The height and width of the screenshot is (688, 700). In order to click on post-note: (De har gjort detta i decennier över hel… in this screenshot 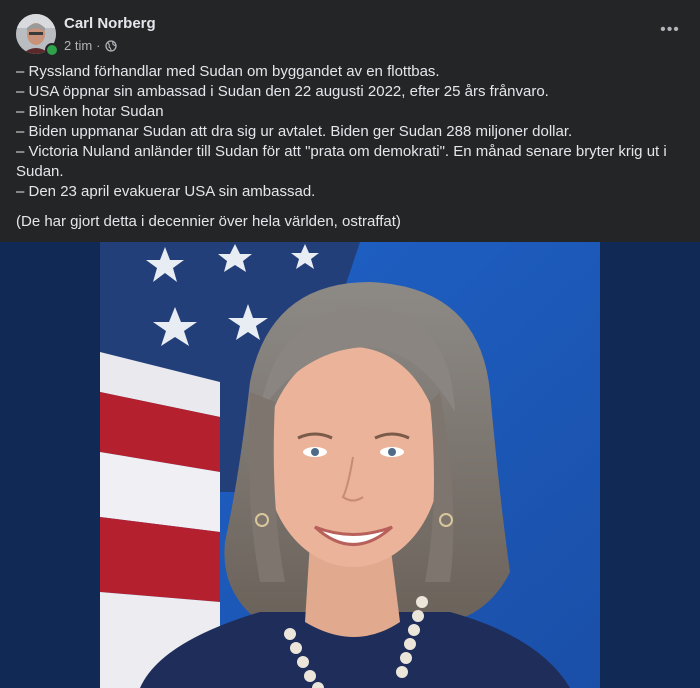, I will do `click(208, 221)`.